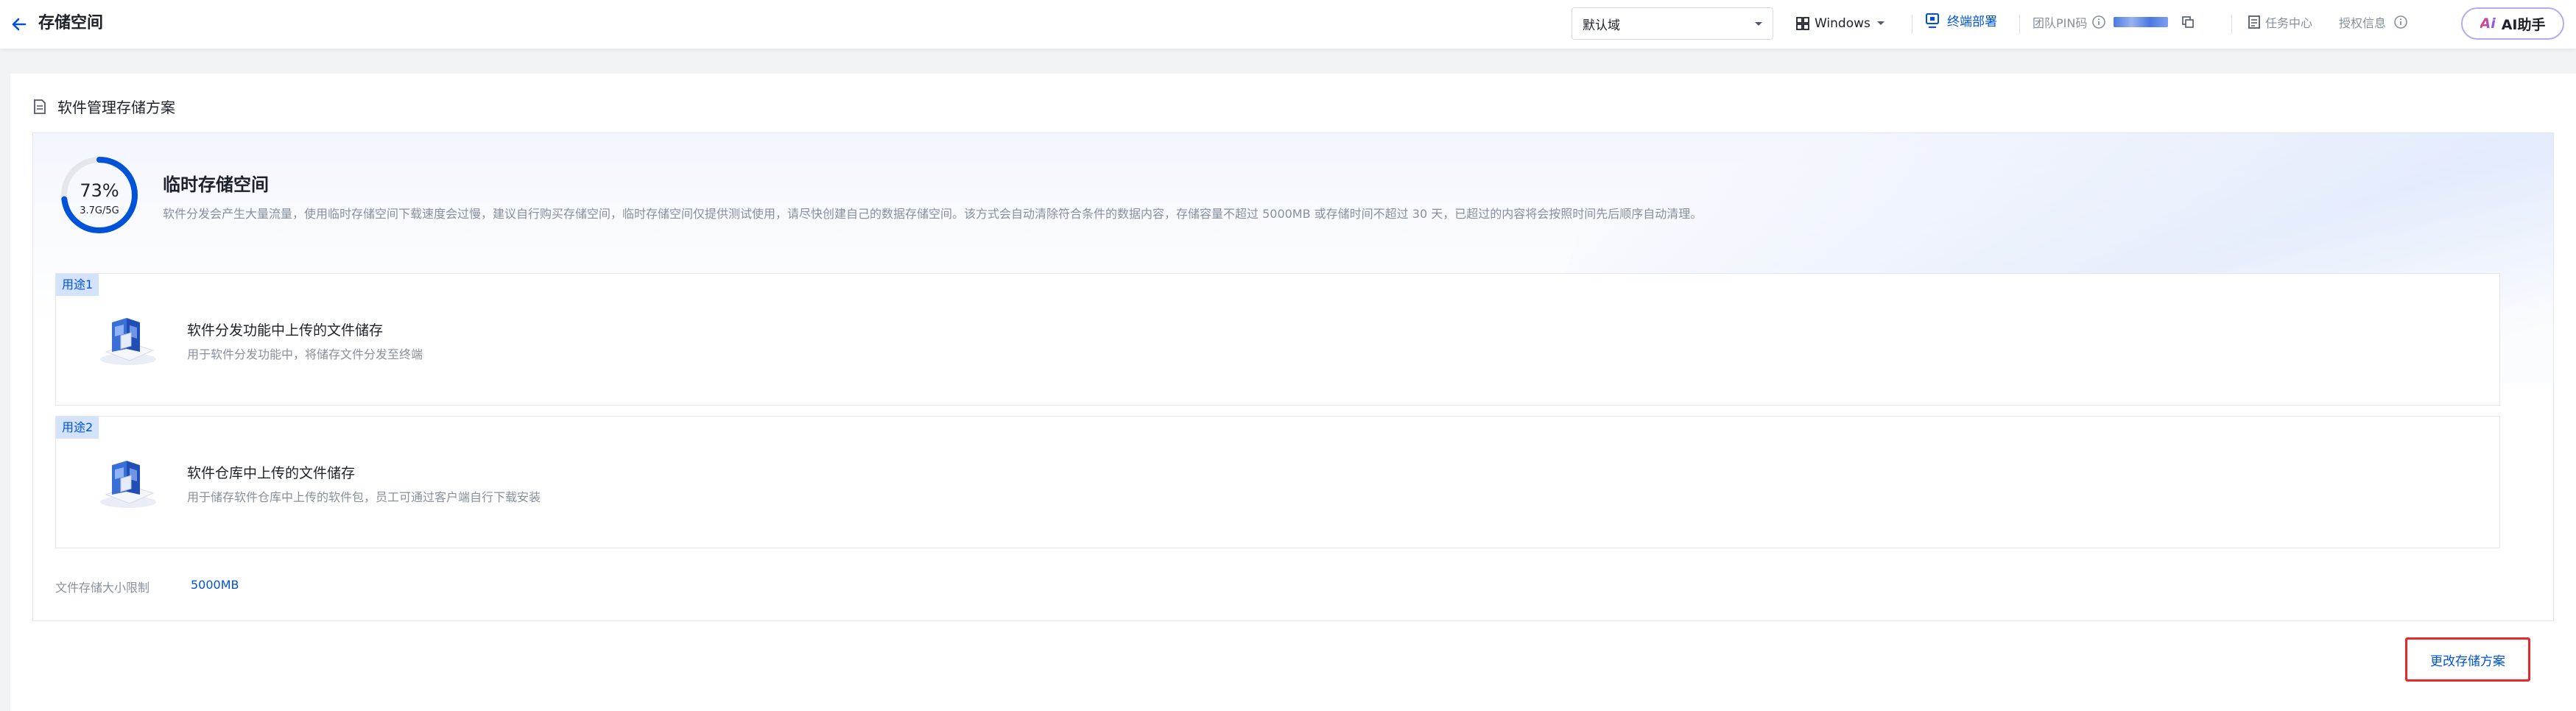  What do you see at coordinates (1601, 25) in the screenshot?
I see `domain-select-value: 默认域` at bounding box center [1601, 25].